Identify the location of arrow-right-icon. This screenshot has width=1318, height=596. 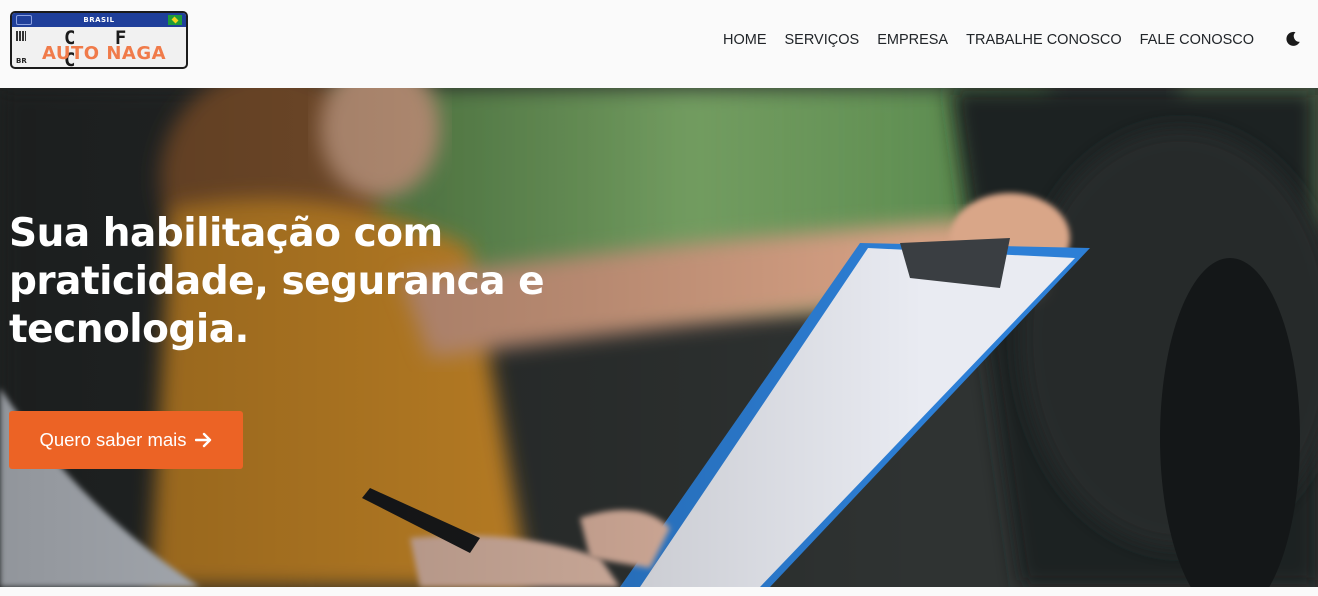
(203, 440).